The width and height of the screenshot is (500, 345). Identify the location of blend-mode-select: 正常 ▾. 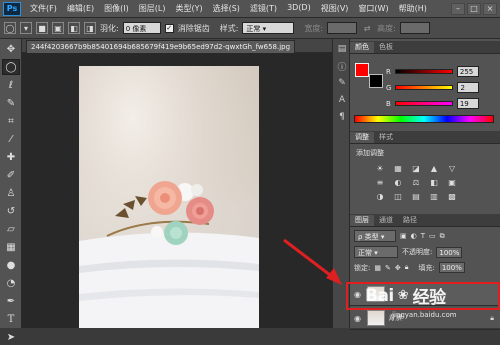
(376, 252).